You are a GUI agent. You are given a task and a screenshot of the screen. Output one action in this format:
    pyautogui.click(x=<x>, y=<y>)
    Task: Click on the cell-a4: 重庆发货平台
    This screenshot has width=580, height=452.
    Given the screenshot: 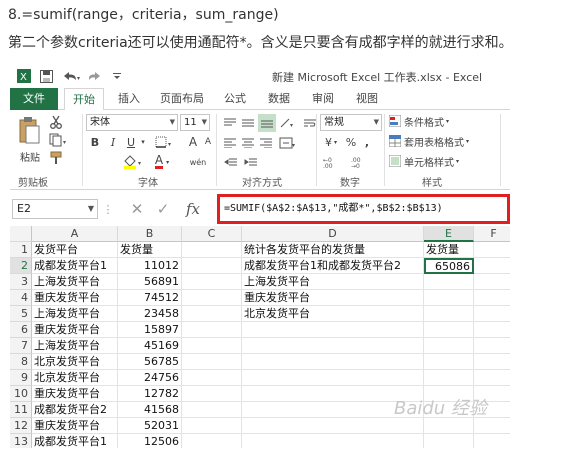 What is the action you would take?
    pyautogui.click(x=75, y=298)
    